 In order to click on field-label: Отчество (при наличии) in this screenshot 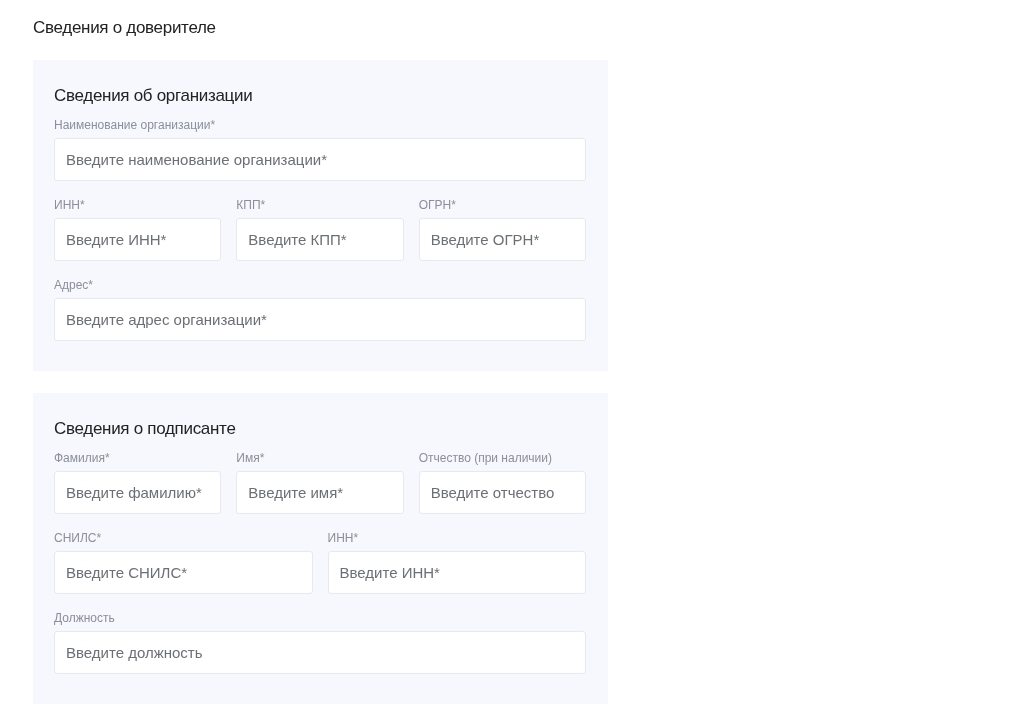, I will do `click(486, 458)`.